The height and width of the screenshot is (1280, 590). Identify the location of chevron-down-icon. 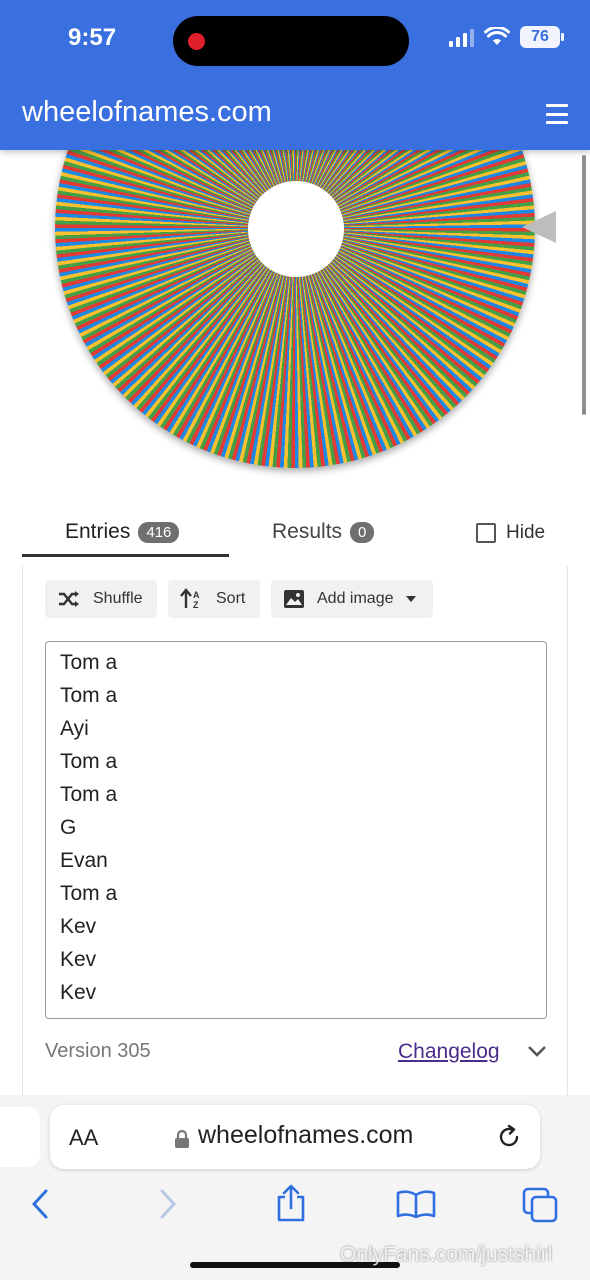
(537, 1051).